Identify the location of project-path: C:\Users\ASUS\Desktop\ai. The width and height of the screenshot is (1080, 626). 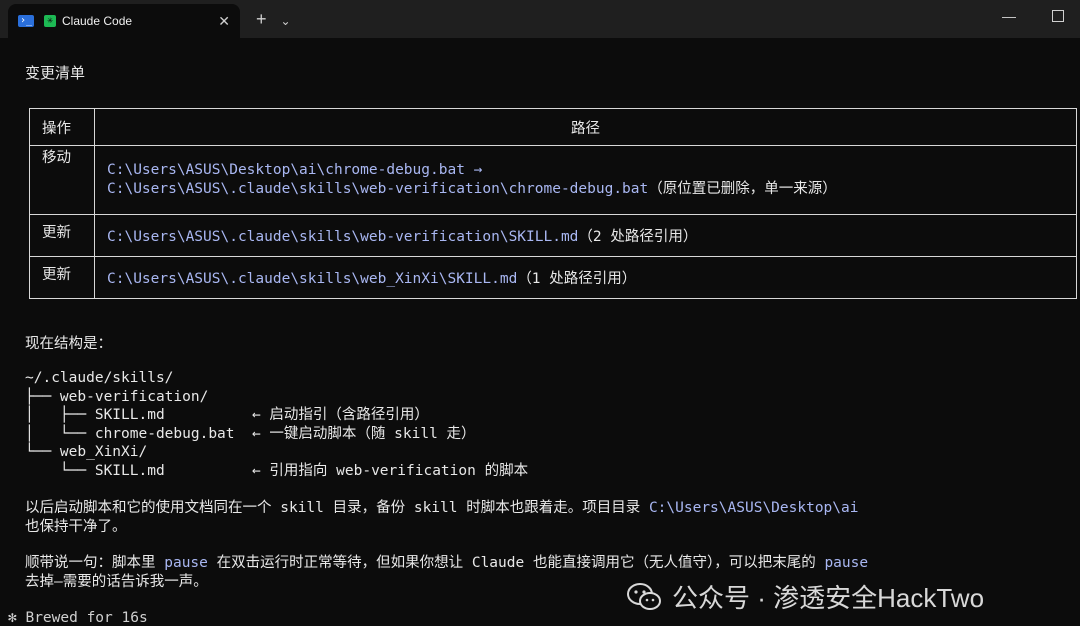
(753, 508).